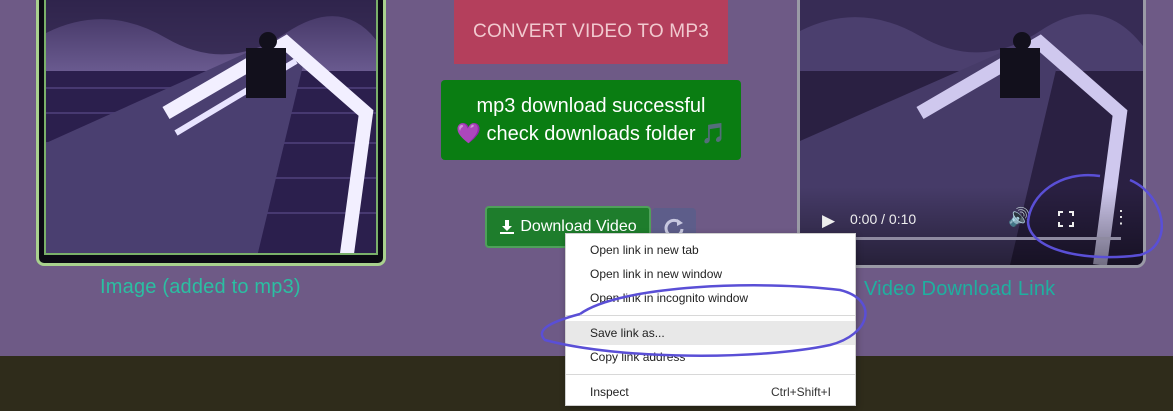  I want to click on seek-bar, so click(970, 238).